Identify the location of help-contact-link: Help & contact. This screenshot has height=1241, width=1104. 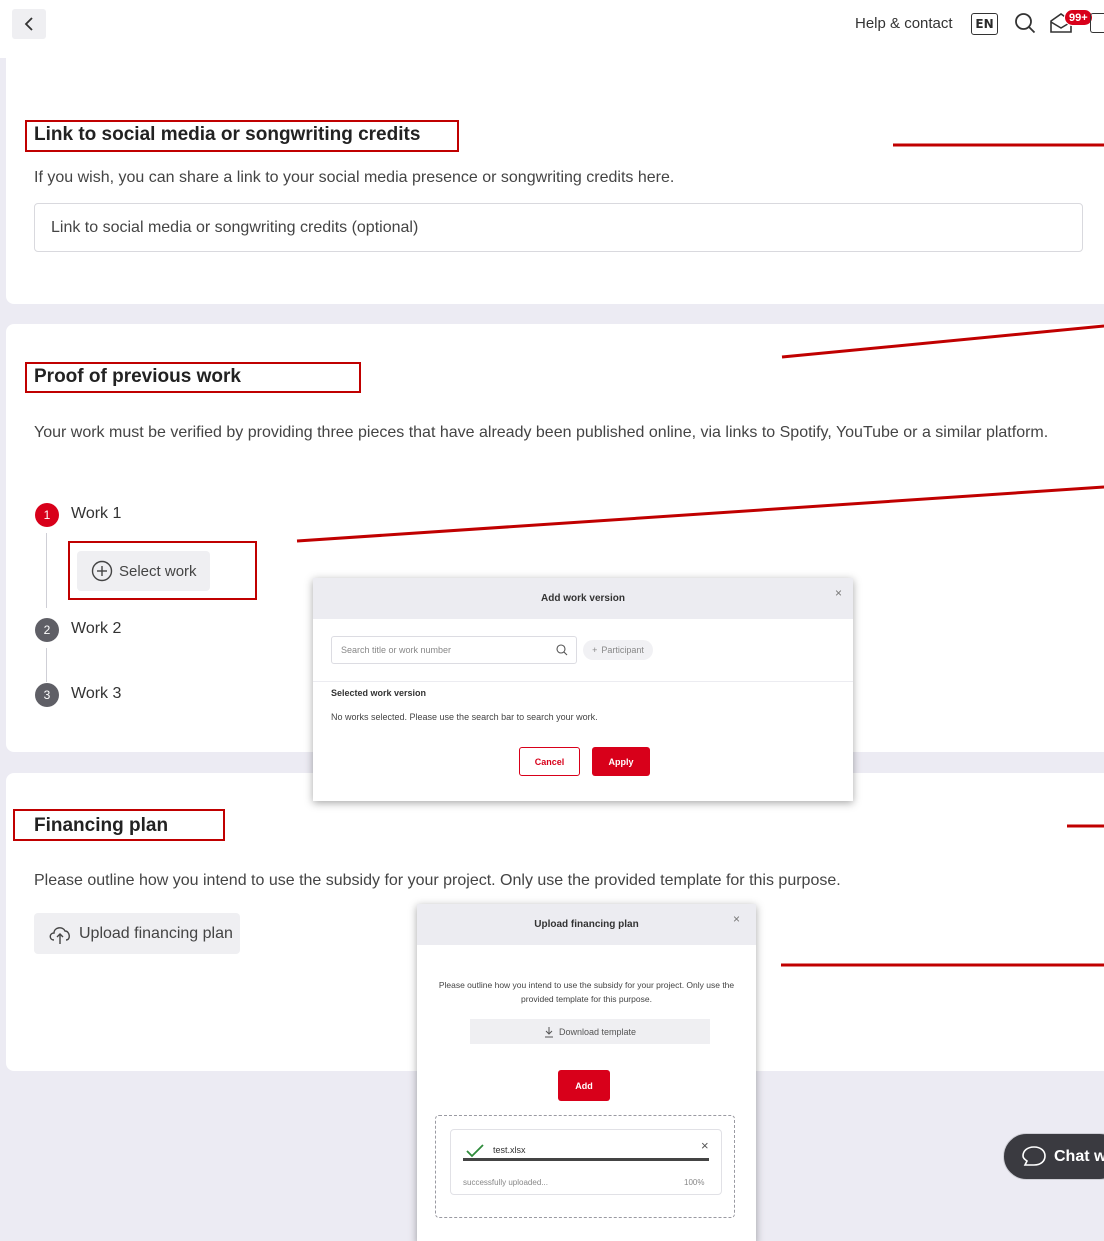
(904, 23).